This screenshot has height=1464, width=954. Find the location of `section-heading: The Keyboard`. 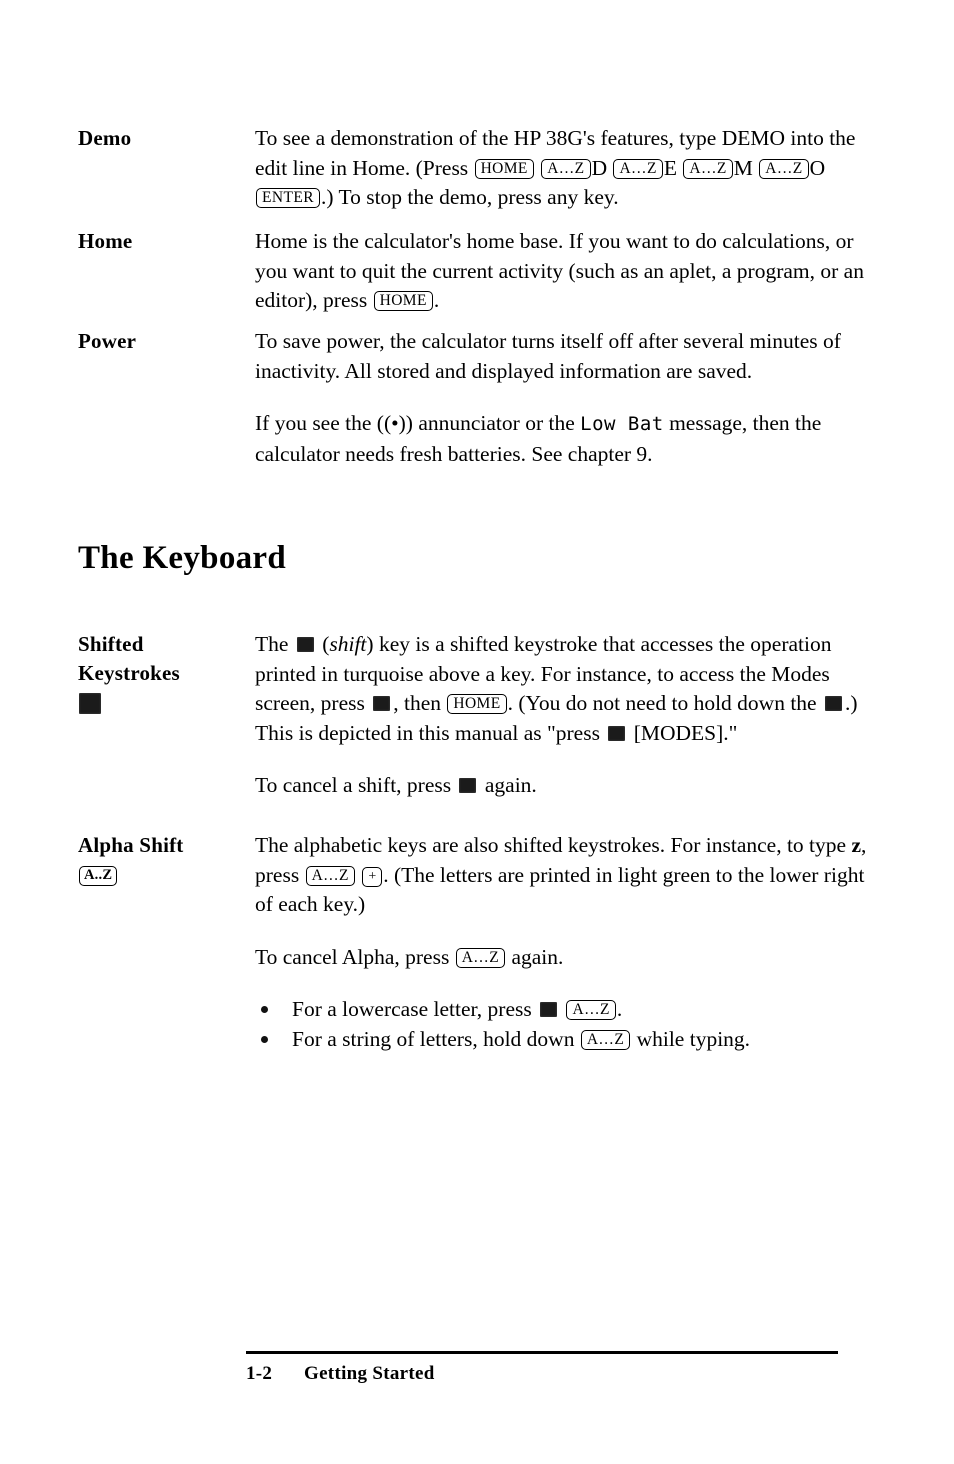

section-heading: The Keyboard is located at coordinates (182, 558).